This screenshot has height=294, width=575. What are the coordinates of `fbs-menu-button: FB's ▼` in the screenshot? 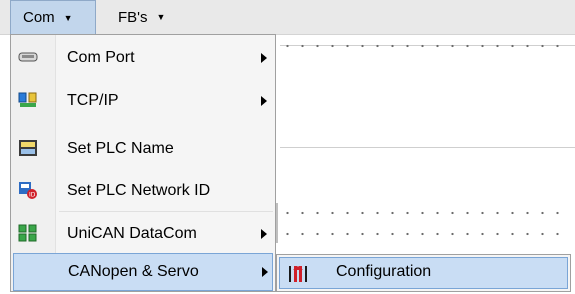 It's located at (141, 17).